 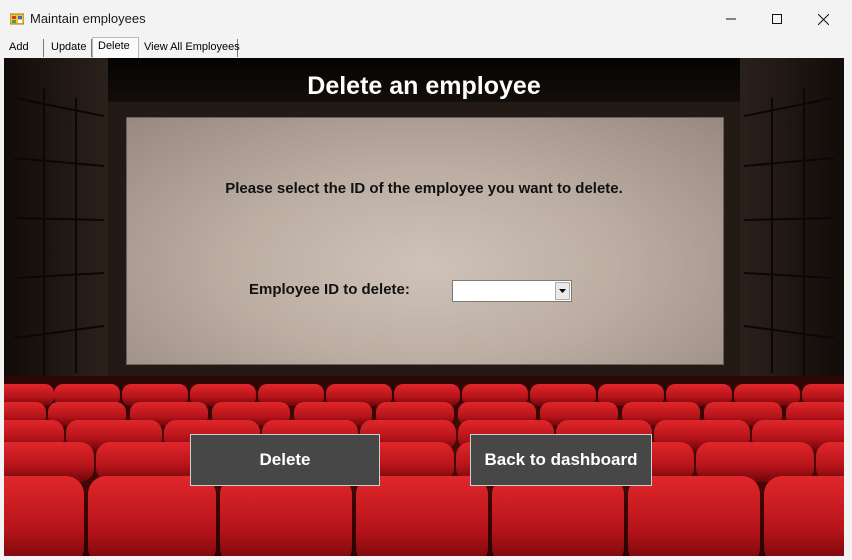 What do you see at coordinates (59, 233) in the screenshot?
I see `left-wall-panels` at bounding box center [59, 233].